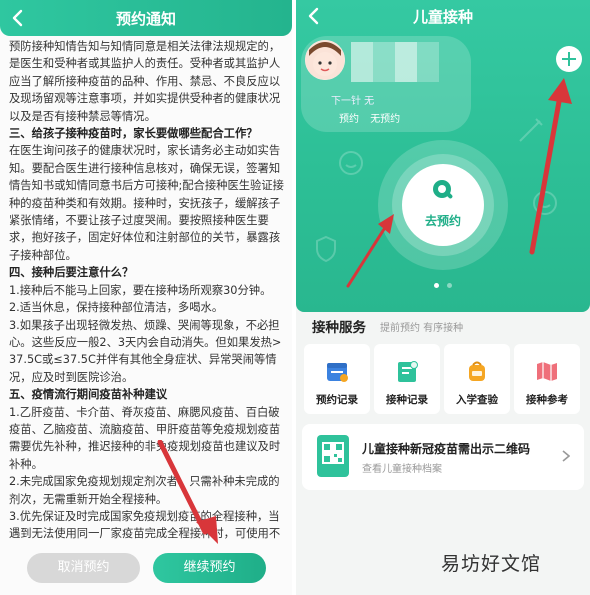 This screenshot has width=590, height=595. I want to click on tile-label: 接种参考, so click(547, 400).